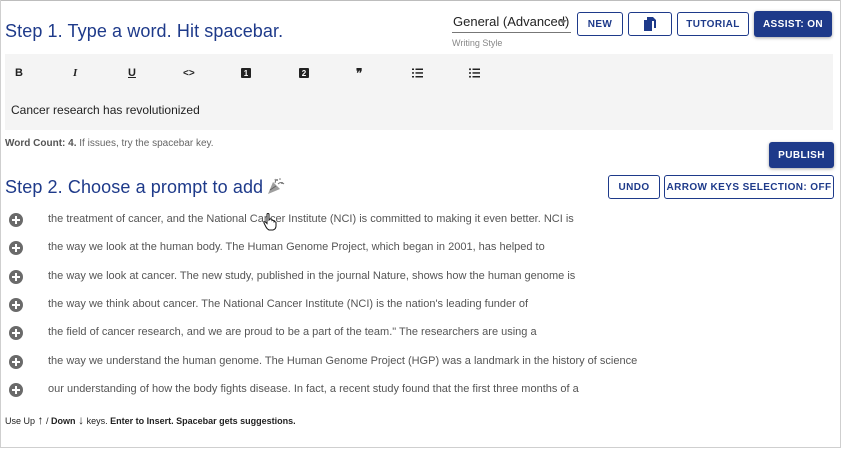 The height and width of the screenshot is (449, 841). I want to click on bulleted-list-icon, so click(474, 73).